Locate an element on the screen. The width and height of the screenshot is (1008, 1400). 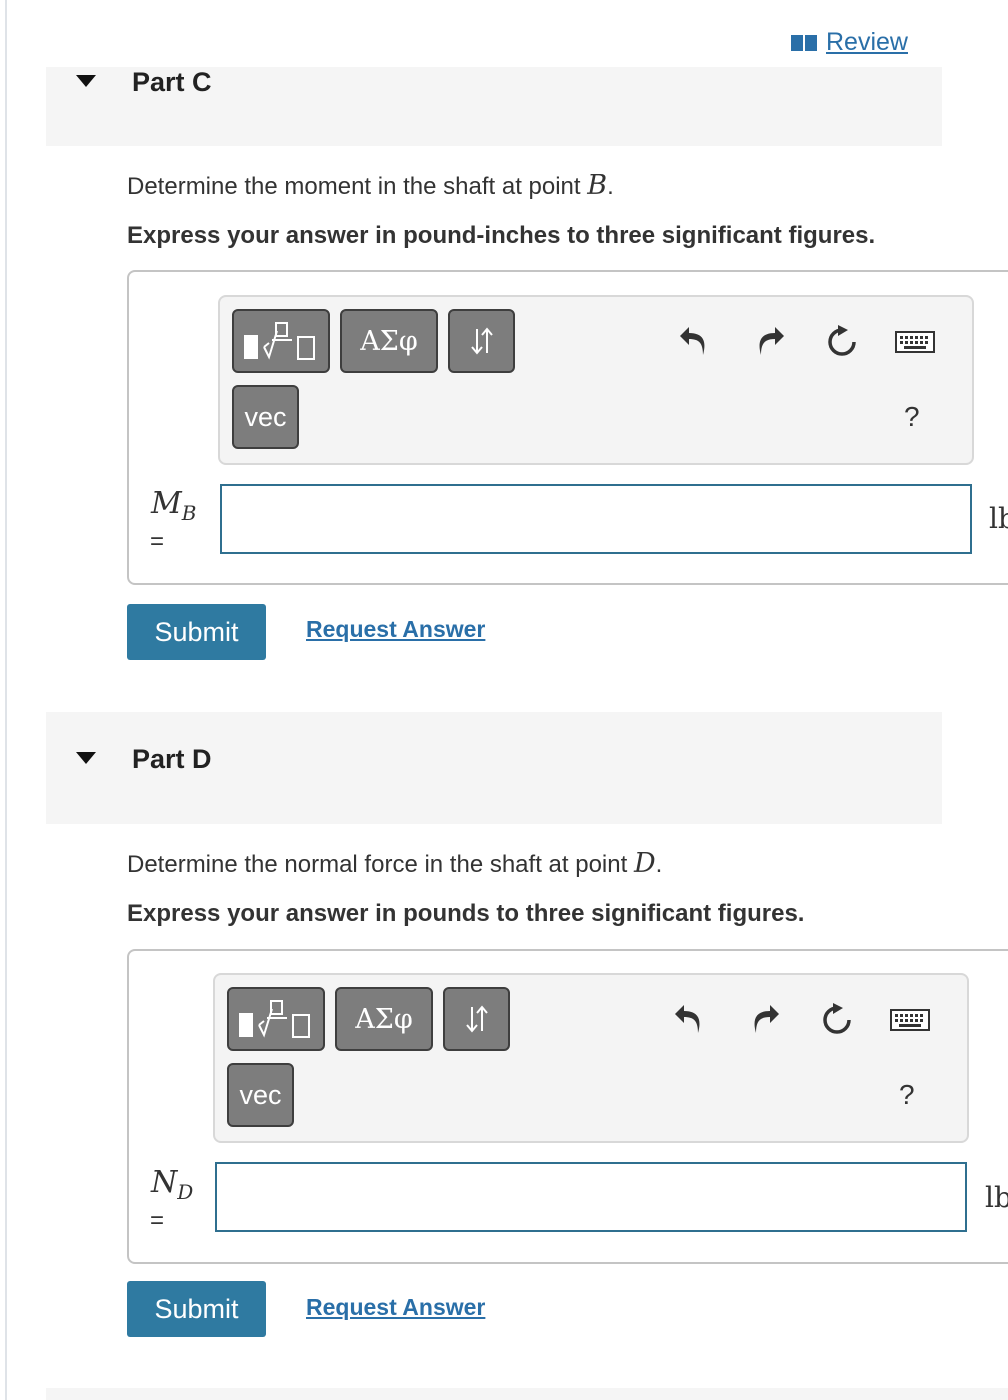
review-link: Review is located at coordinates (849, 42).